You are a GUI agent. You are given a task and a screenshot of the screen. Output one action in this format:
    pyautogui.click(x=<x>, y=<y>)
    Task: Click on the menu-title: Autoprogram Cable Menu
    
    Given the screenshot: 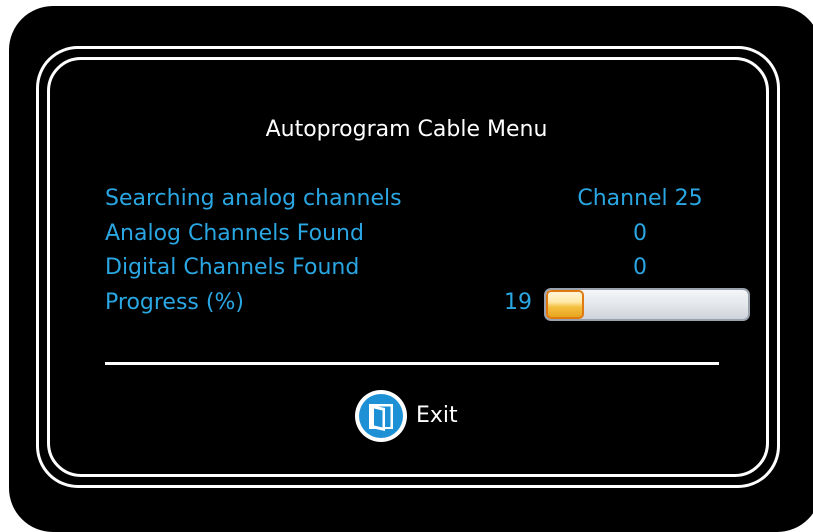 What is the action you would take?
    pyautogui.click(x=406, y=129)
    